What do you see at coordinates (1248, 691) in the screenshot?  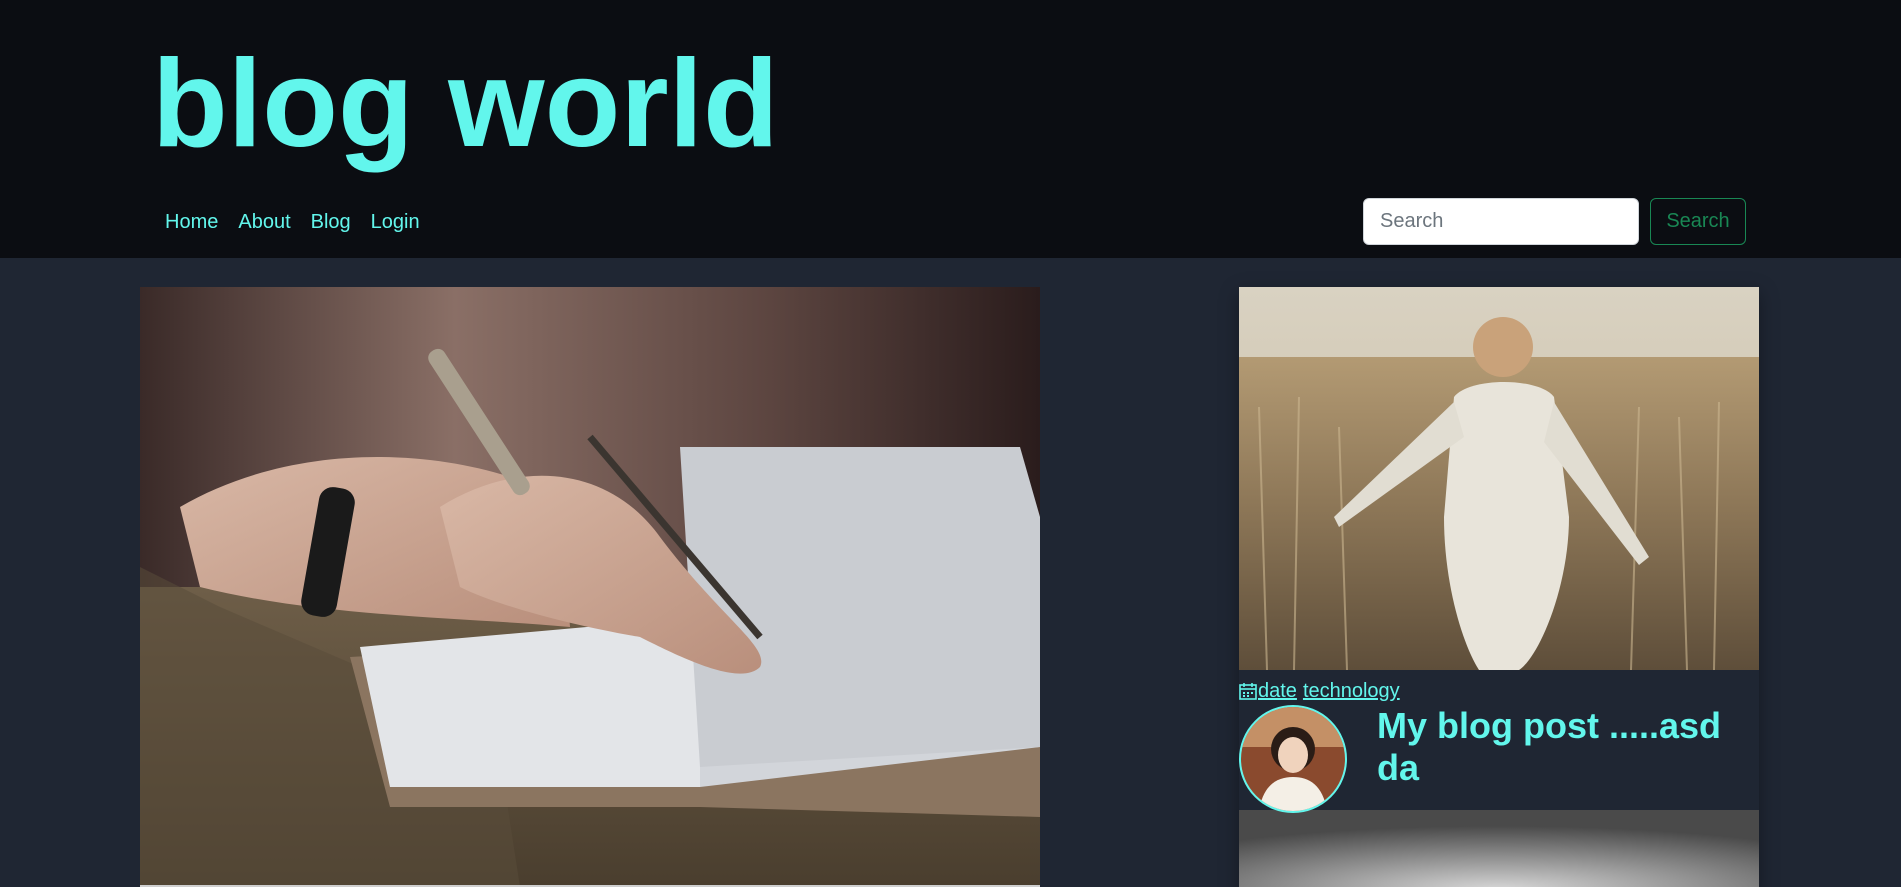 I see `calendar-icon` at bounding box center [1248, 691].